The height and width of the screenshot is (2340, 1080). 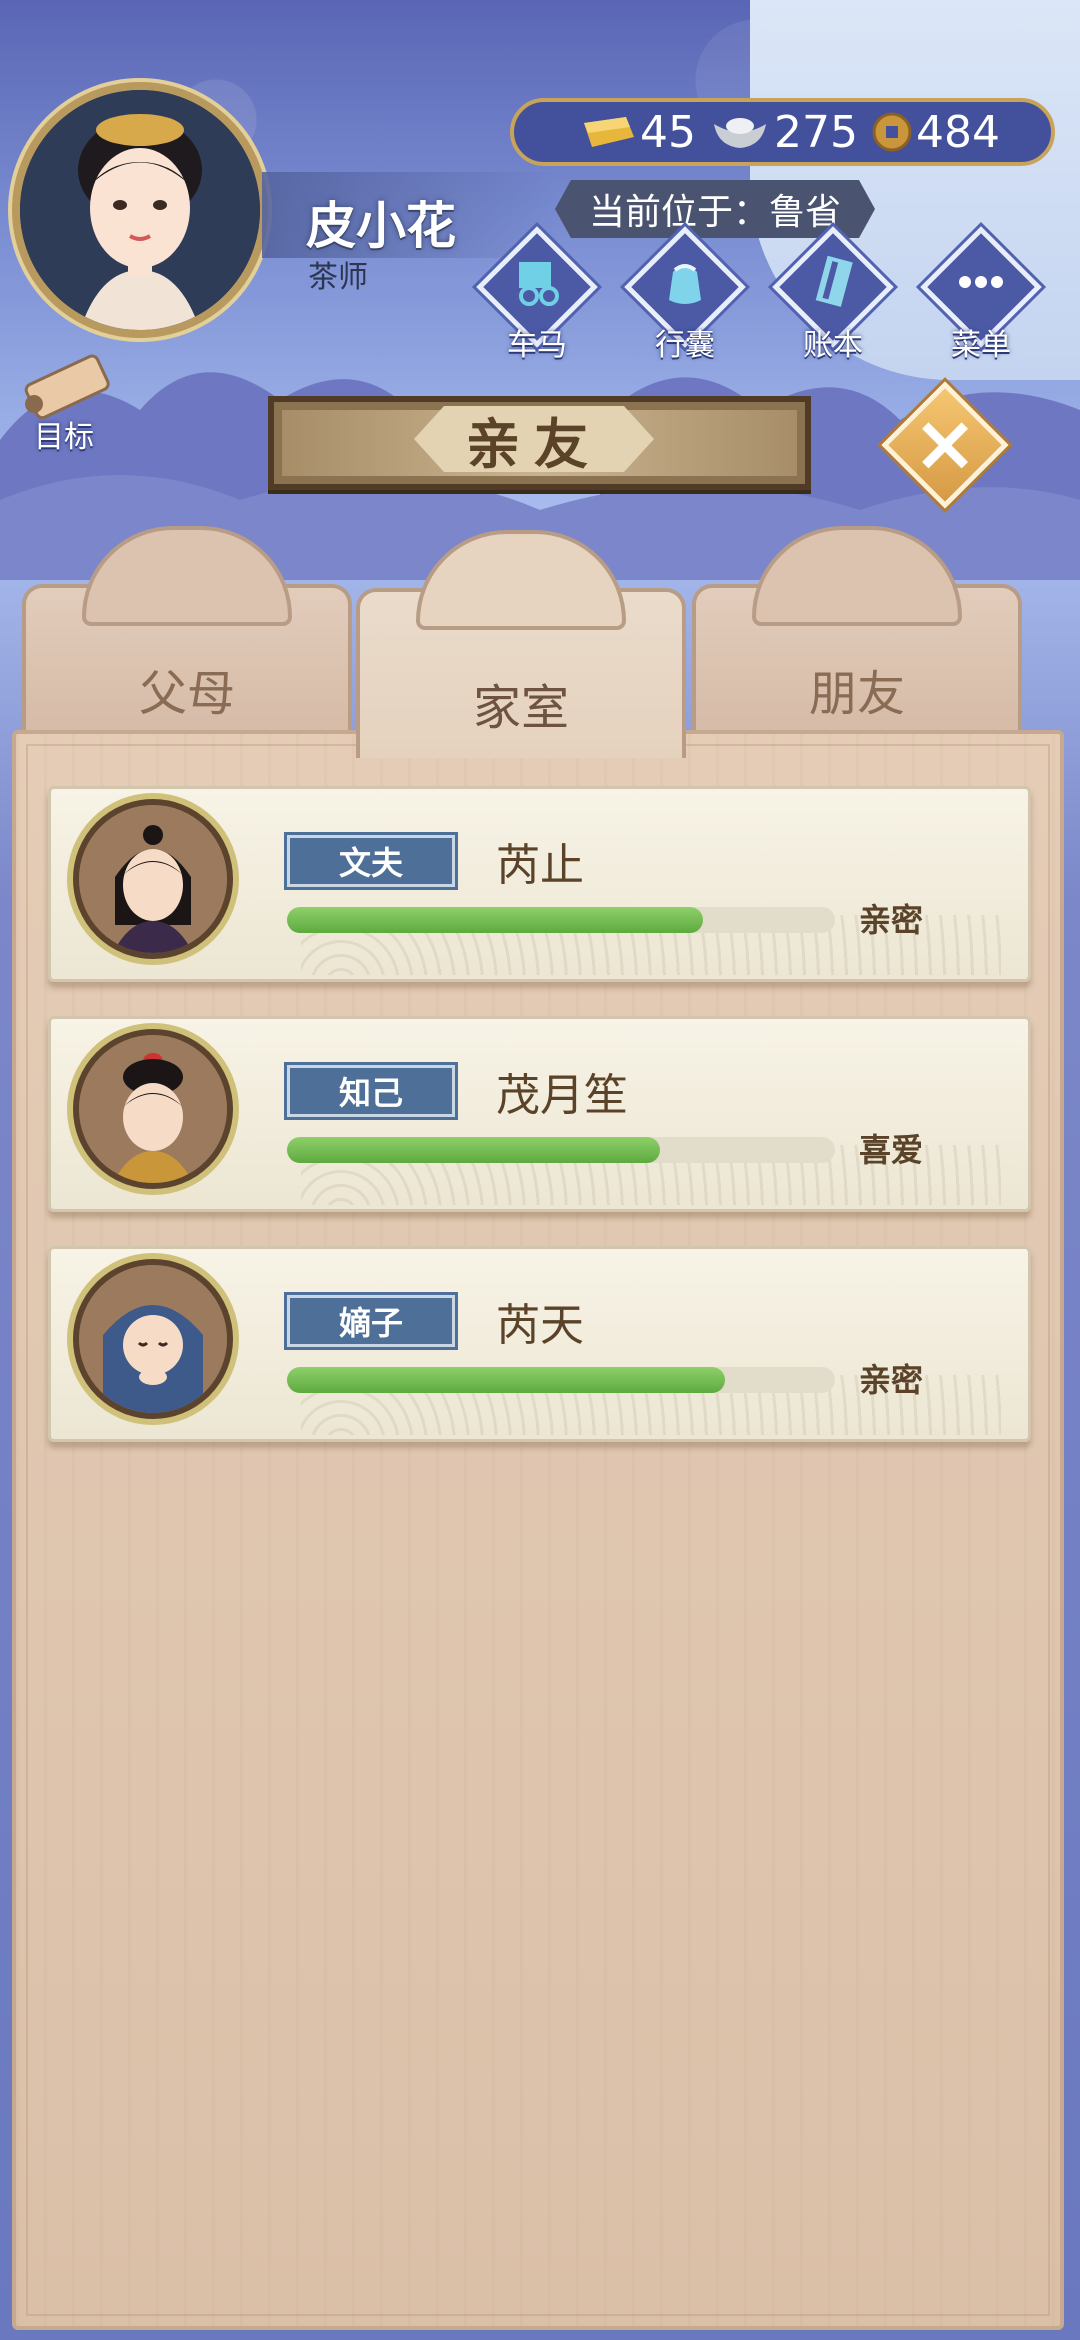 I want to click on tab-friends-label: 朋友, so click(x=856, y=694).